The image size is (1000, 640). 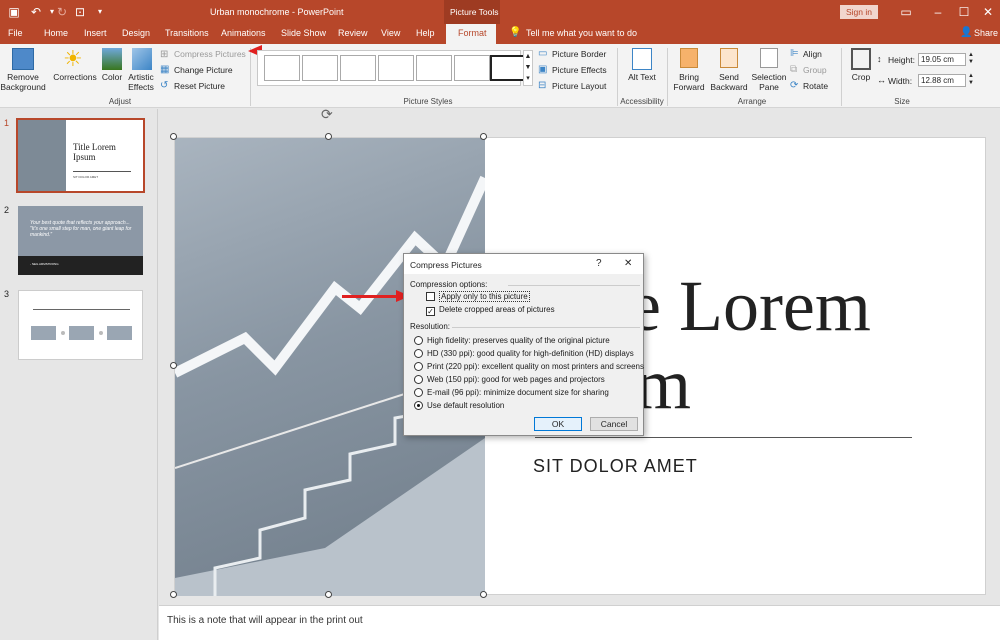 What do you see at coordinates (815, 86) in the screenshot?
I see `rotate-button: Rotate` at bounding box center [815, 86].